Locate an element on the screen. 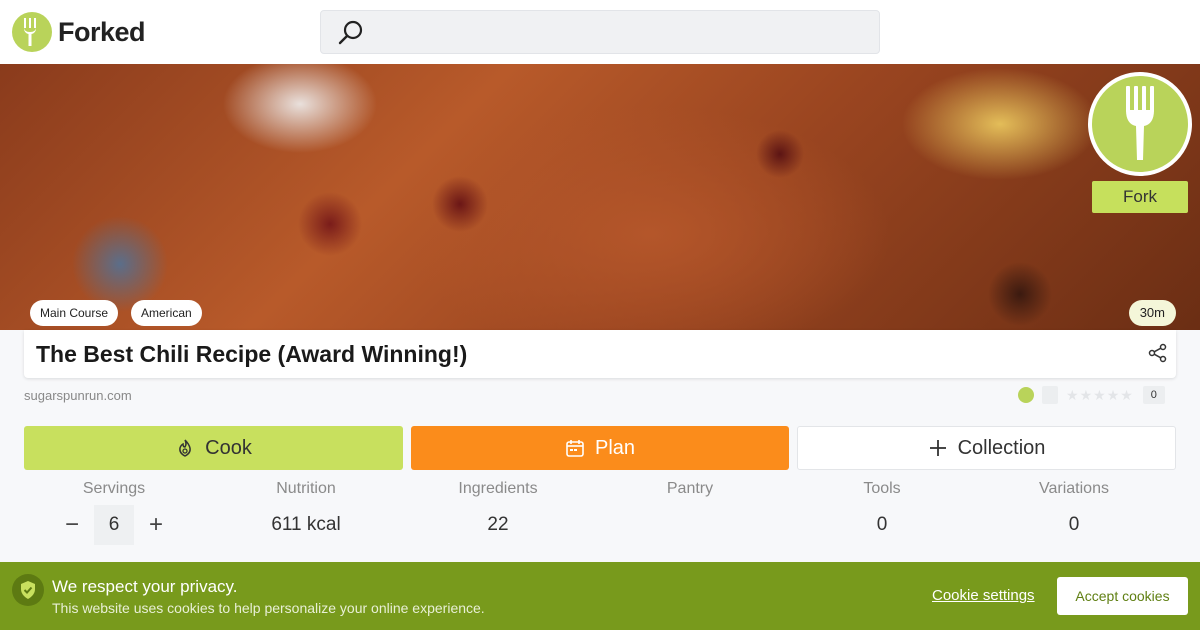 Image resolution: width=1200 pixels, height=630 pixels. tag-course: Main Course is located at coordinates (74, 313).